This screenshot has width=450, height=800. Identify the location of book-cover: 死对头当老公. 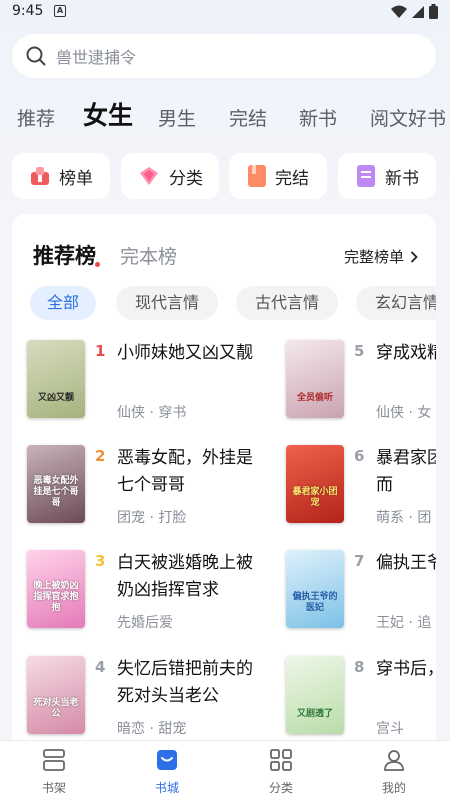
(56, 695).